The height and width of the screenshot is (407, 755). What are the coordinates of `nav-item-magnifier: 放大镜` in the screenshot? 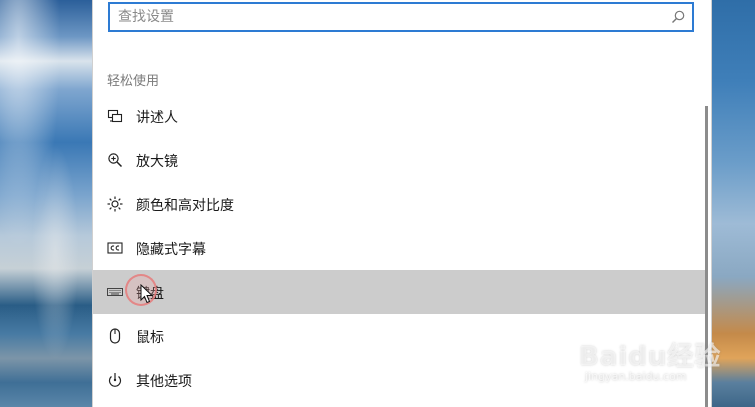 It's located at (399, 160).